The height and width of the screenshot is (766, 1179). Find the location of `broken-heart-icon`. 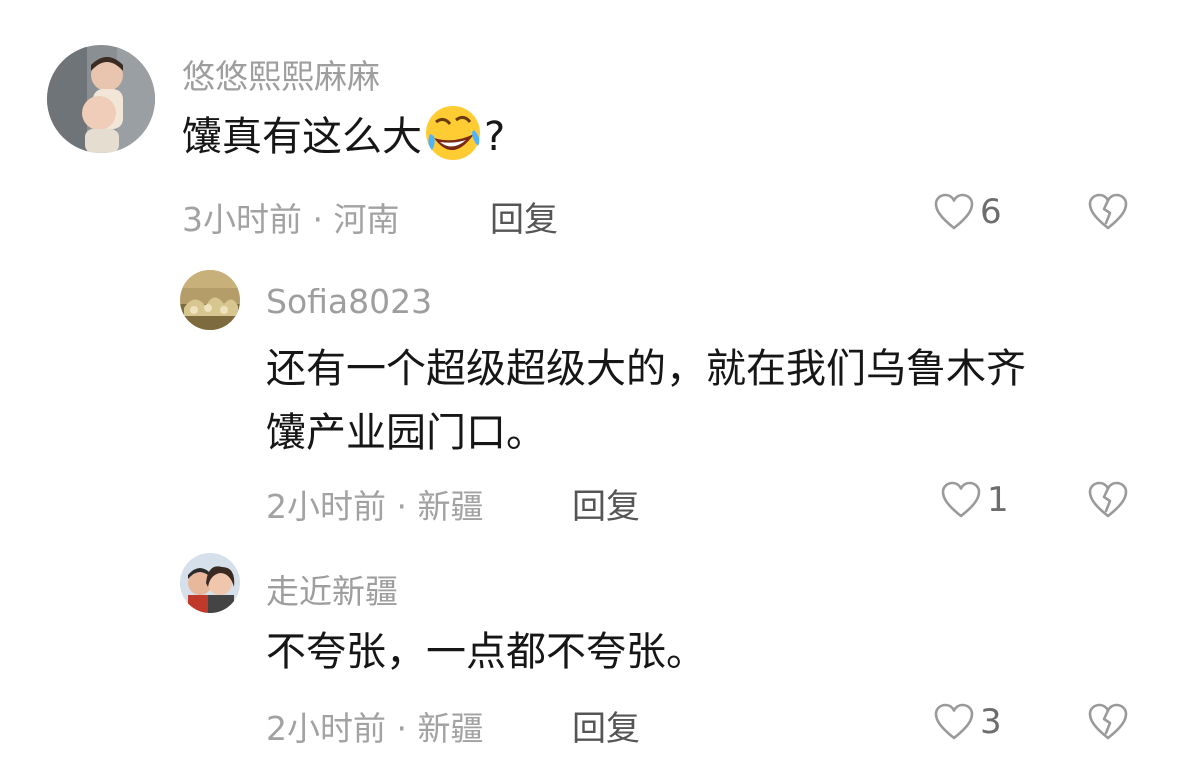

broken-heart-icon is located at coordinates (1108, 721).